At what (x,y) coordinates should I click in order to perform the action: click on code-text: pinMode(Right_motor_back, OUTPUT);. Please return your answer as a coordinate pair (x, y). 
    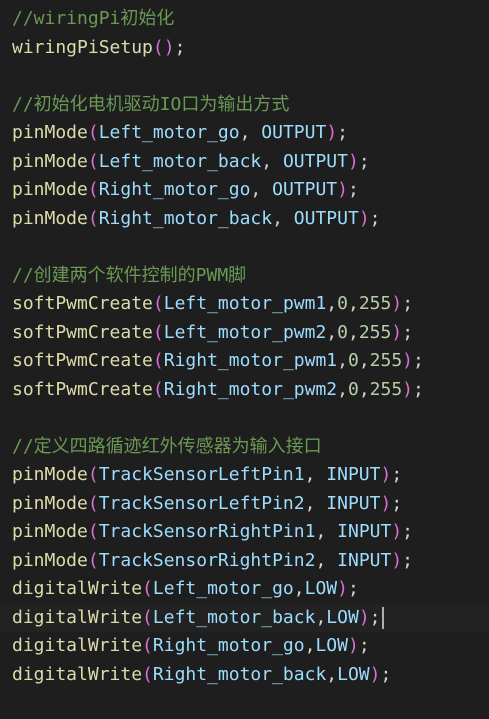
    Looking at the image, I should click on (196, 218).